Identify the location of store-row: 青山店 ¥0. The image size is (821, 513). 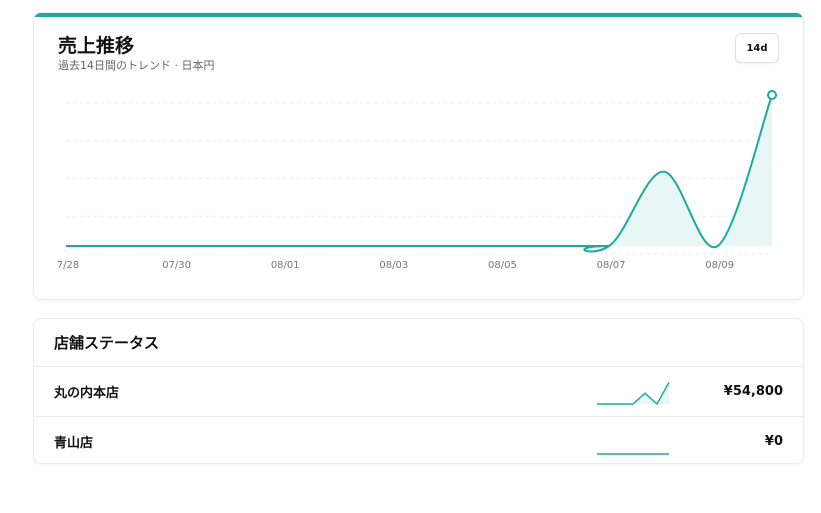
(418, 440).